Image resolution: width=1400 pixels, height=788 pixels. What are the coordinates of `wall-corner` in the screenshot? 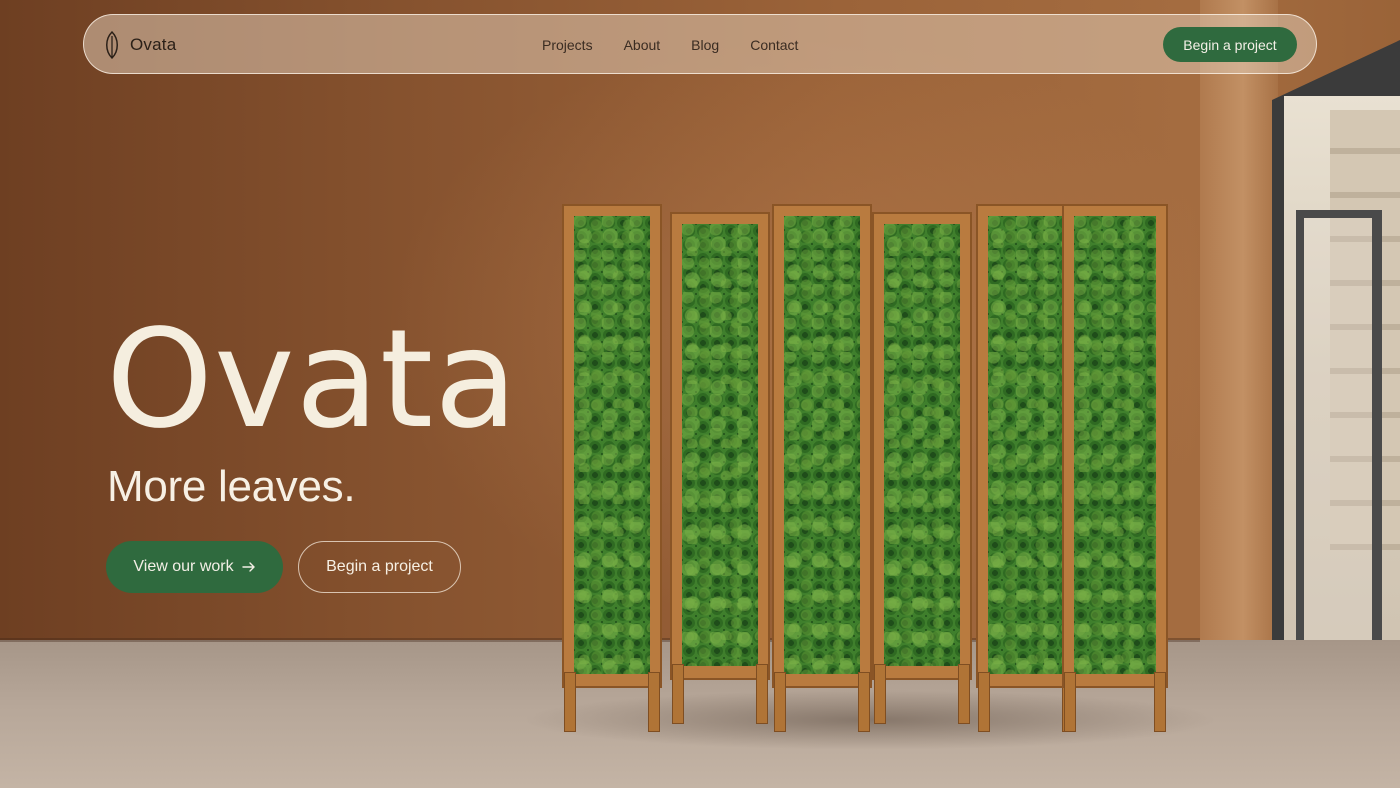 It's located at (1239, 327).